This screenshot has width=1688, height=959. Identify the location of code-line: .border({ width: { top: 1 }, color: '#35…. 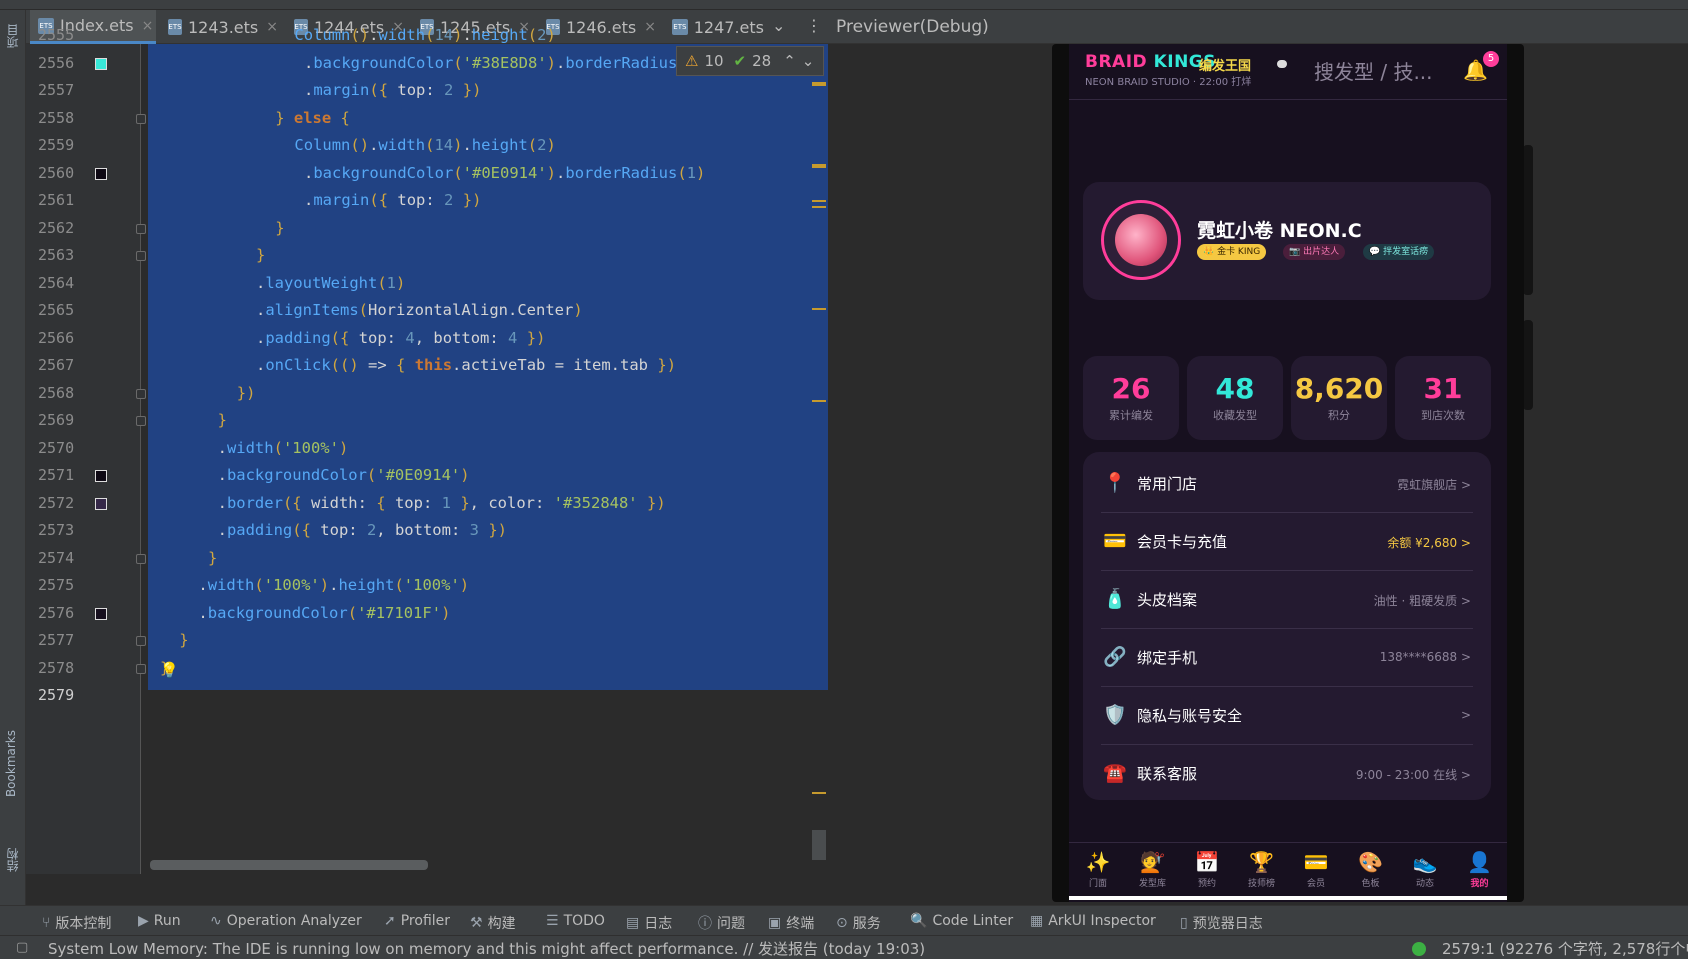
(442, 503).